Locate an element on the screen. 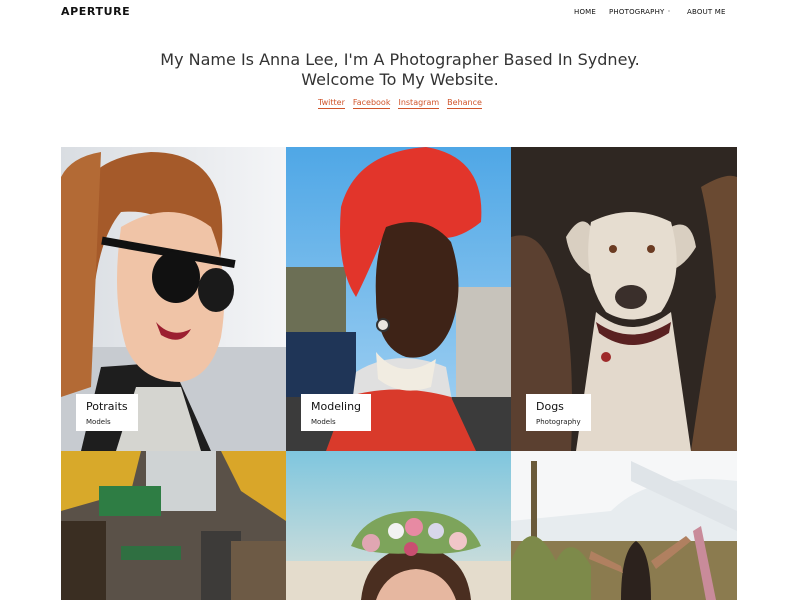 The height and width of the screenshot is (600, 800). nav-home-link: HOME is located at coordinates (585, 12).